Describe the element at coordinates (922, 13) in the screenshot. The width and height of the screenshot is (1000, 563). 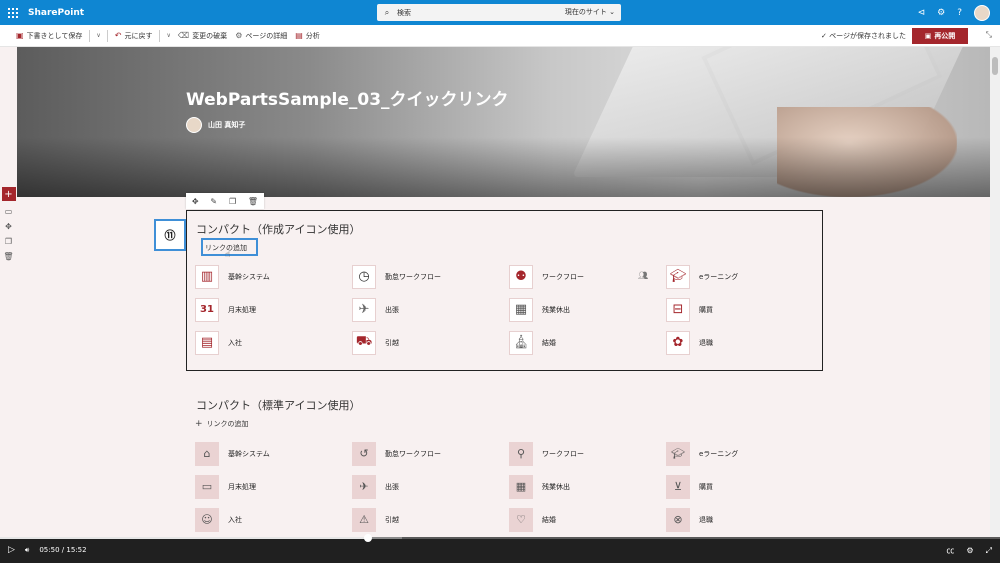
I see `megaphone-icon: ⊲` at that location.